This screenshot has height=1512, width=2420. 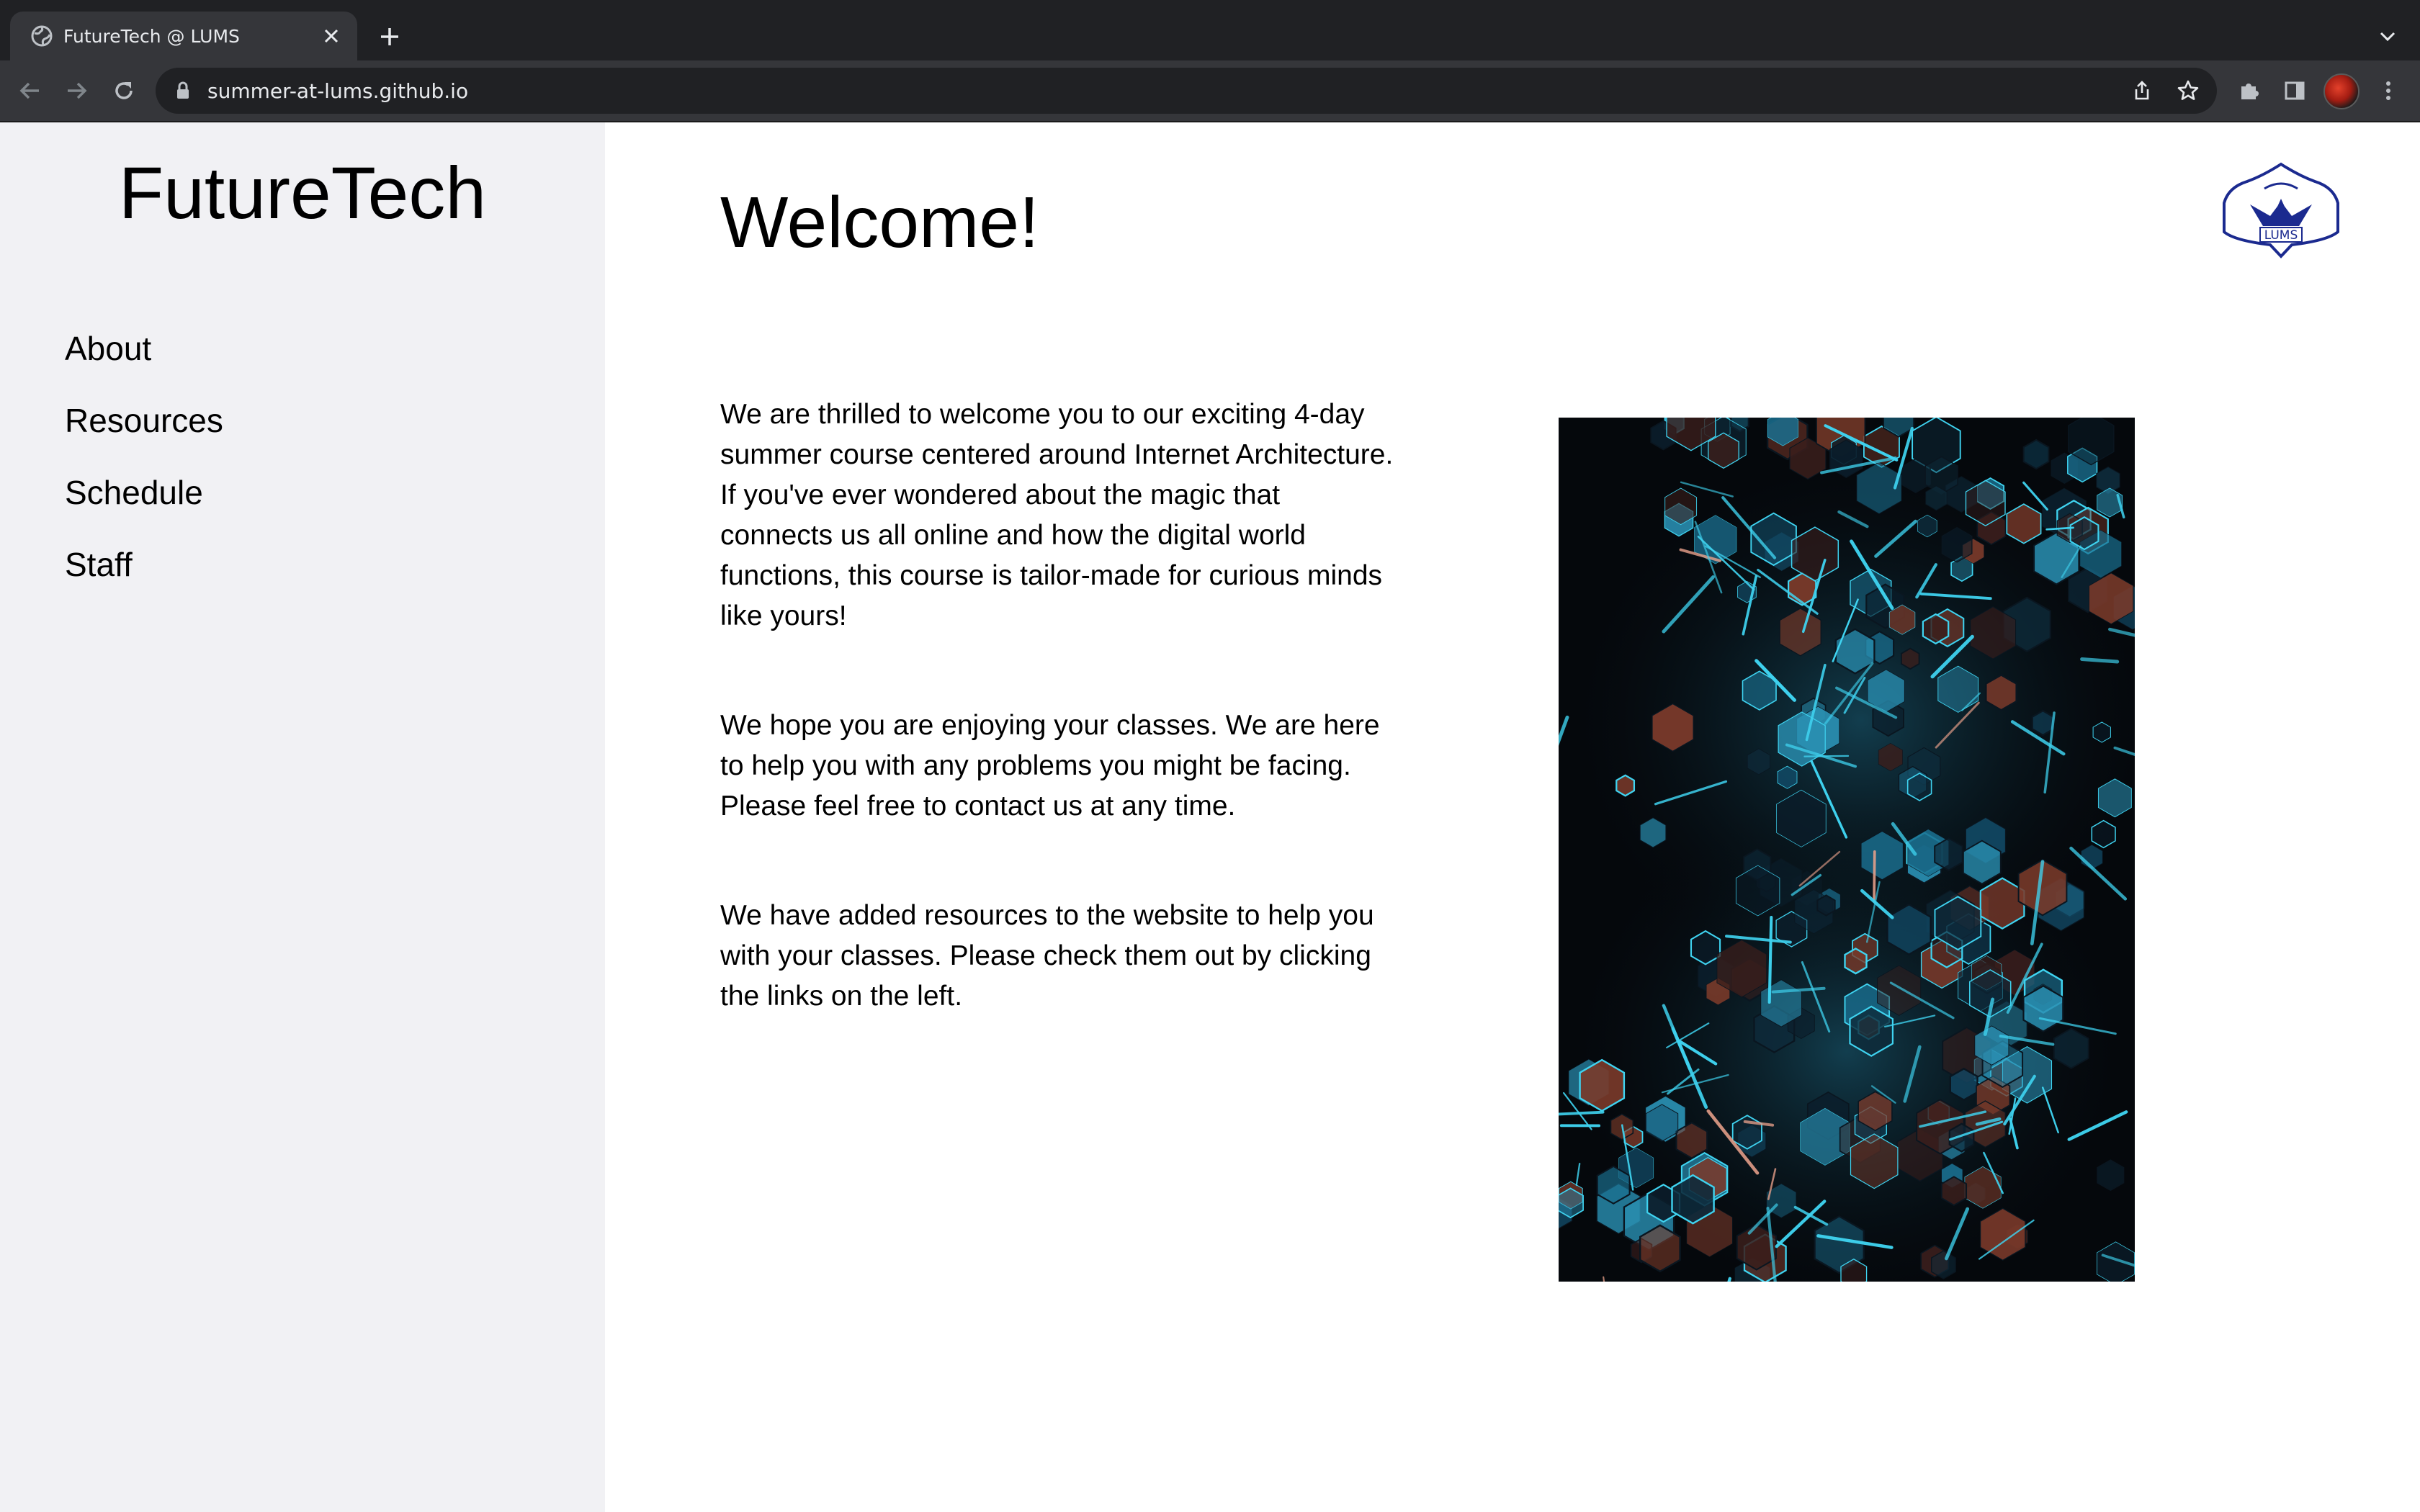 I want to click on hero-image, so click(x=1847, y=850).